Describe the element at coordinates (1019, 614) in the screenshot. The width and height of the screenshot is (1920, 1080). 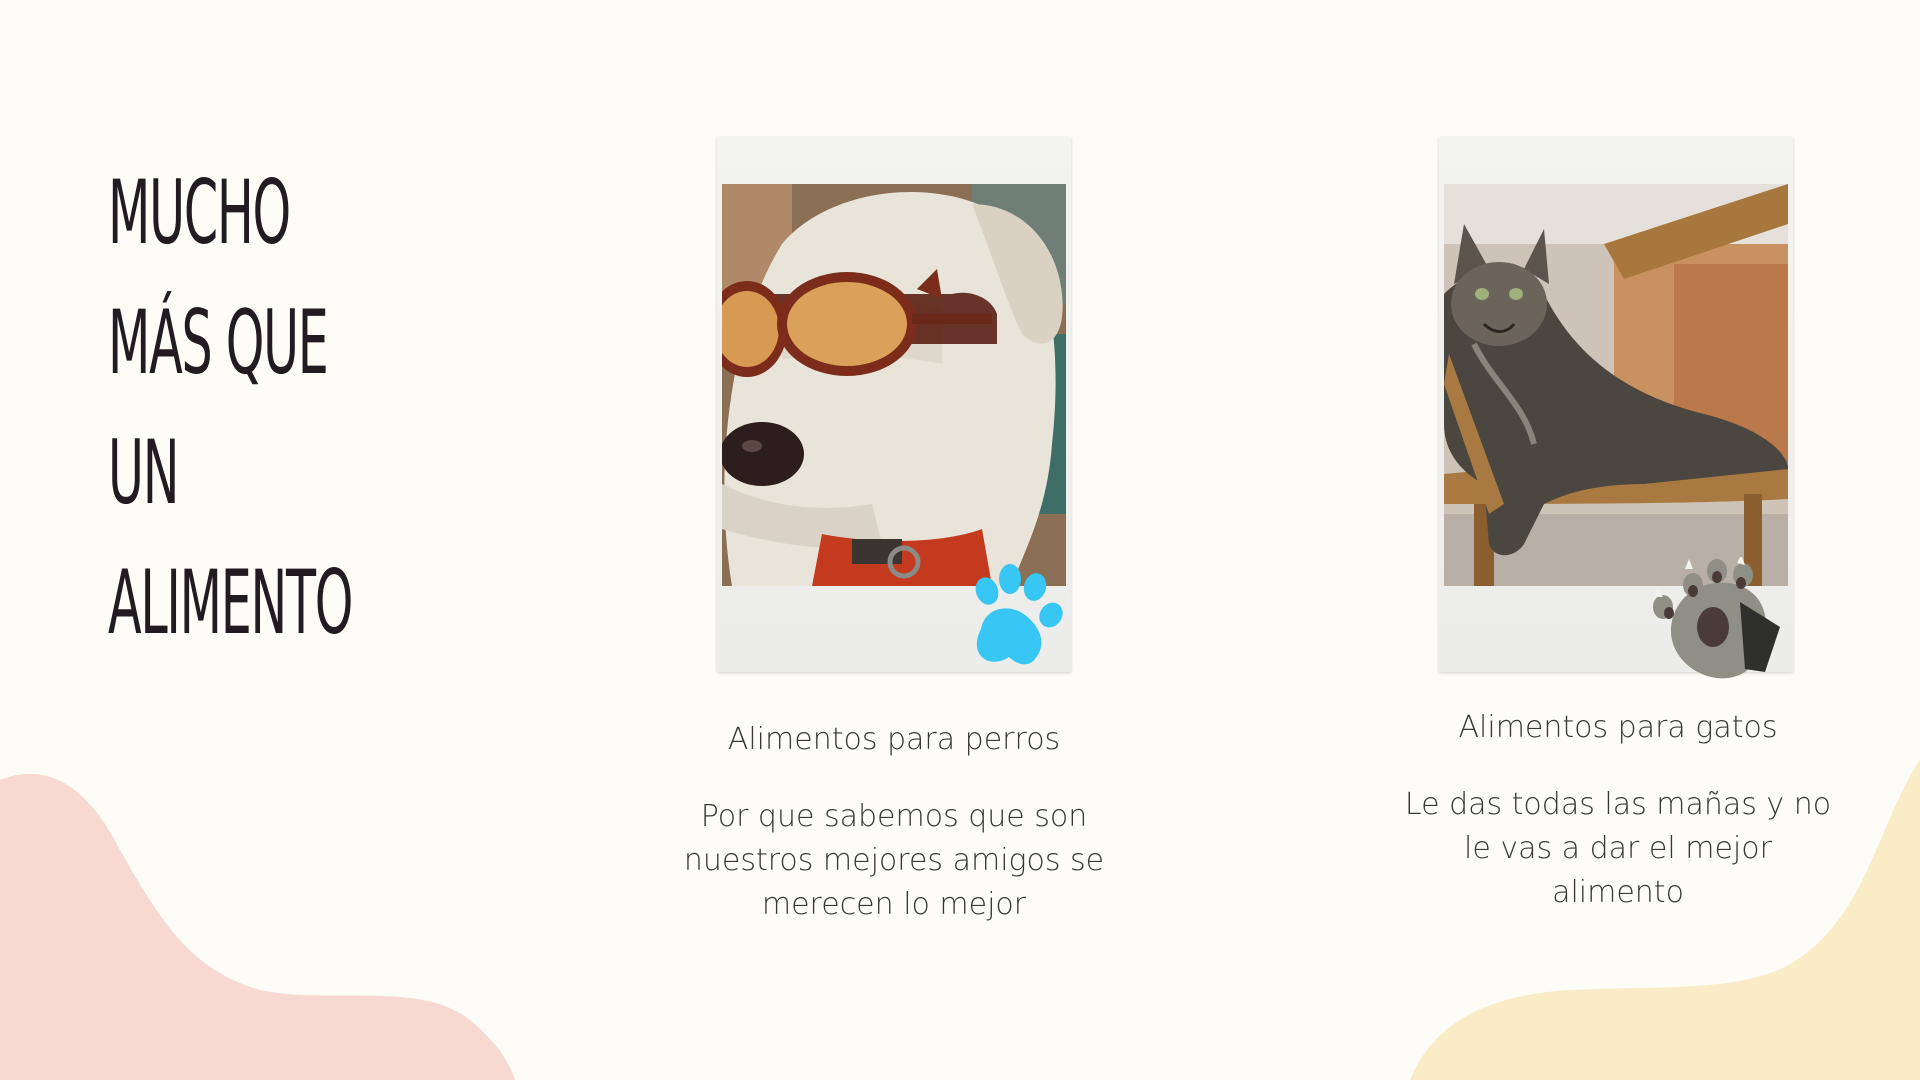
I see `blue-paw-icon` at that location.